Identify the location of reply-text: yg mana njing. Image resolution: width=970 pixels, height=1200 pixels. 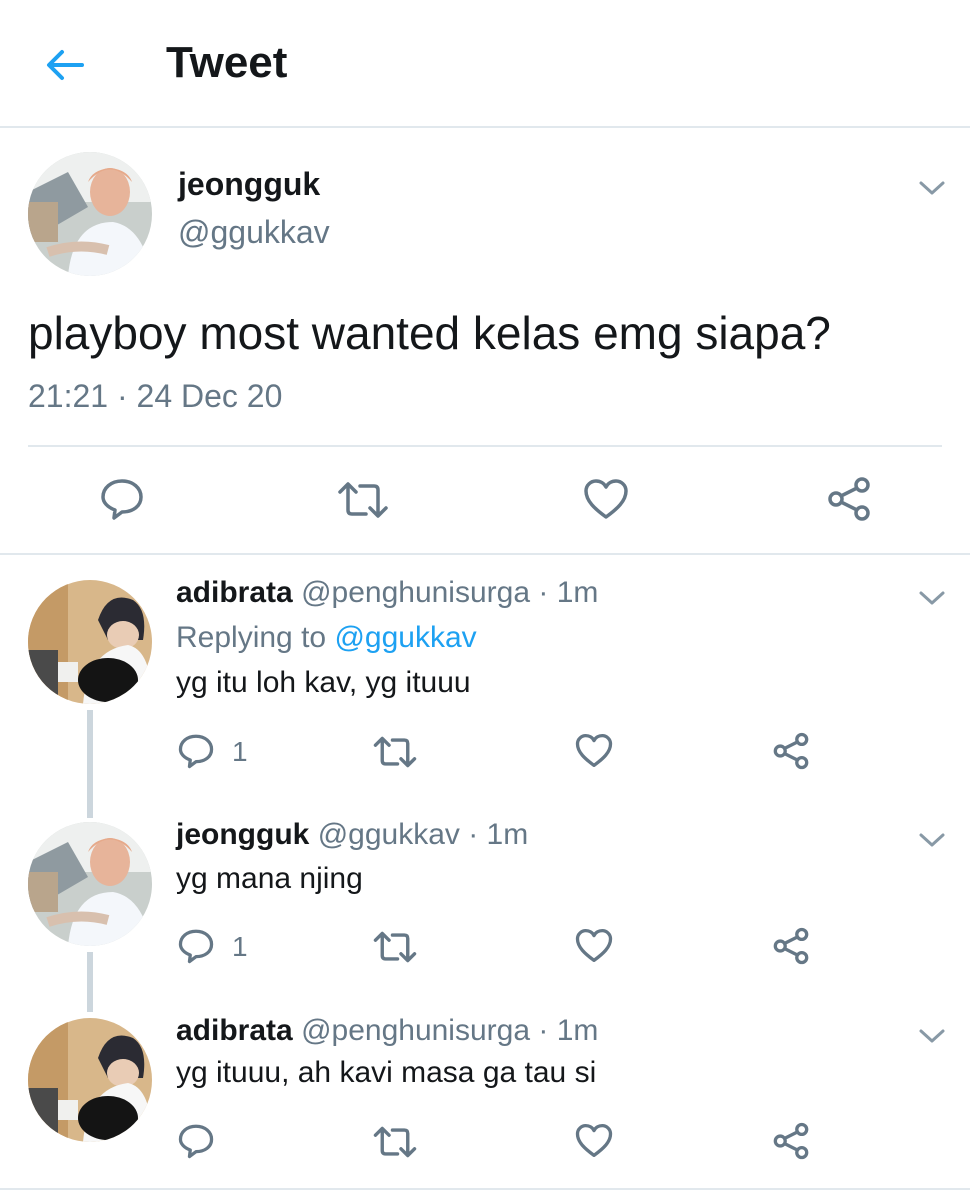
(269, 878).